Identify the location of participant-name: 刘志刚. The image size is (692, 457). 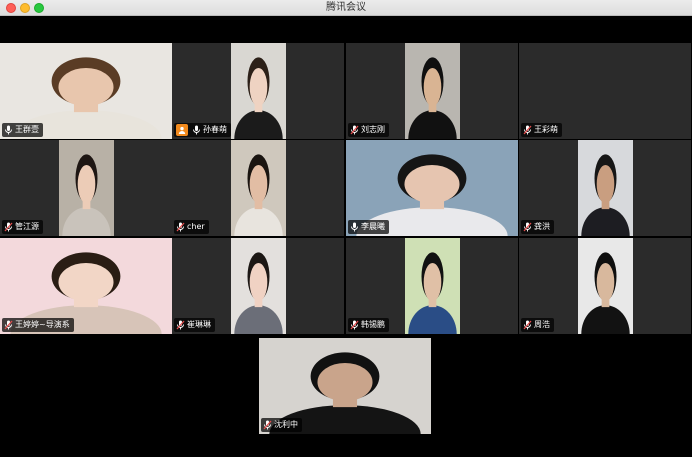
(373, 129).